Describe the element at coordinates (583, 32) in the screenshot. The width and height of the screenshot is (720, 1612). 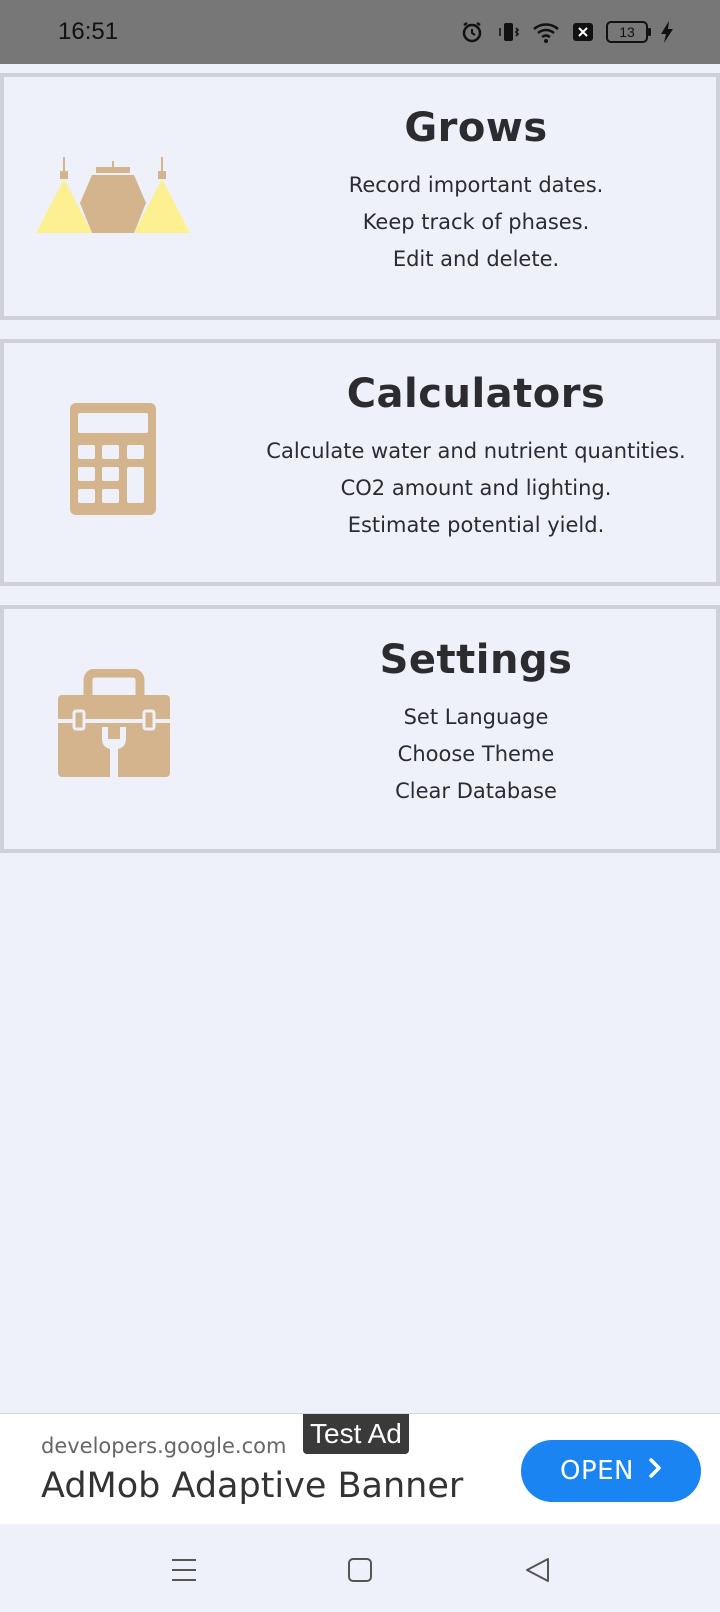
I see `sim-off-icon` at that location.